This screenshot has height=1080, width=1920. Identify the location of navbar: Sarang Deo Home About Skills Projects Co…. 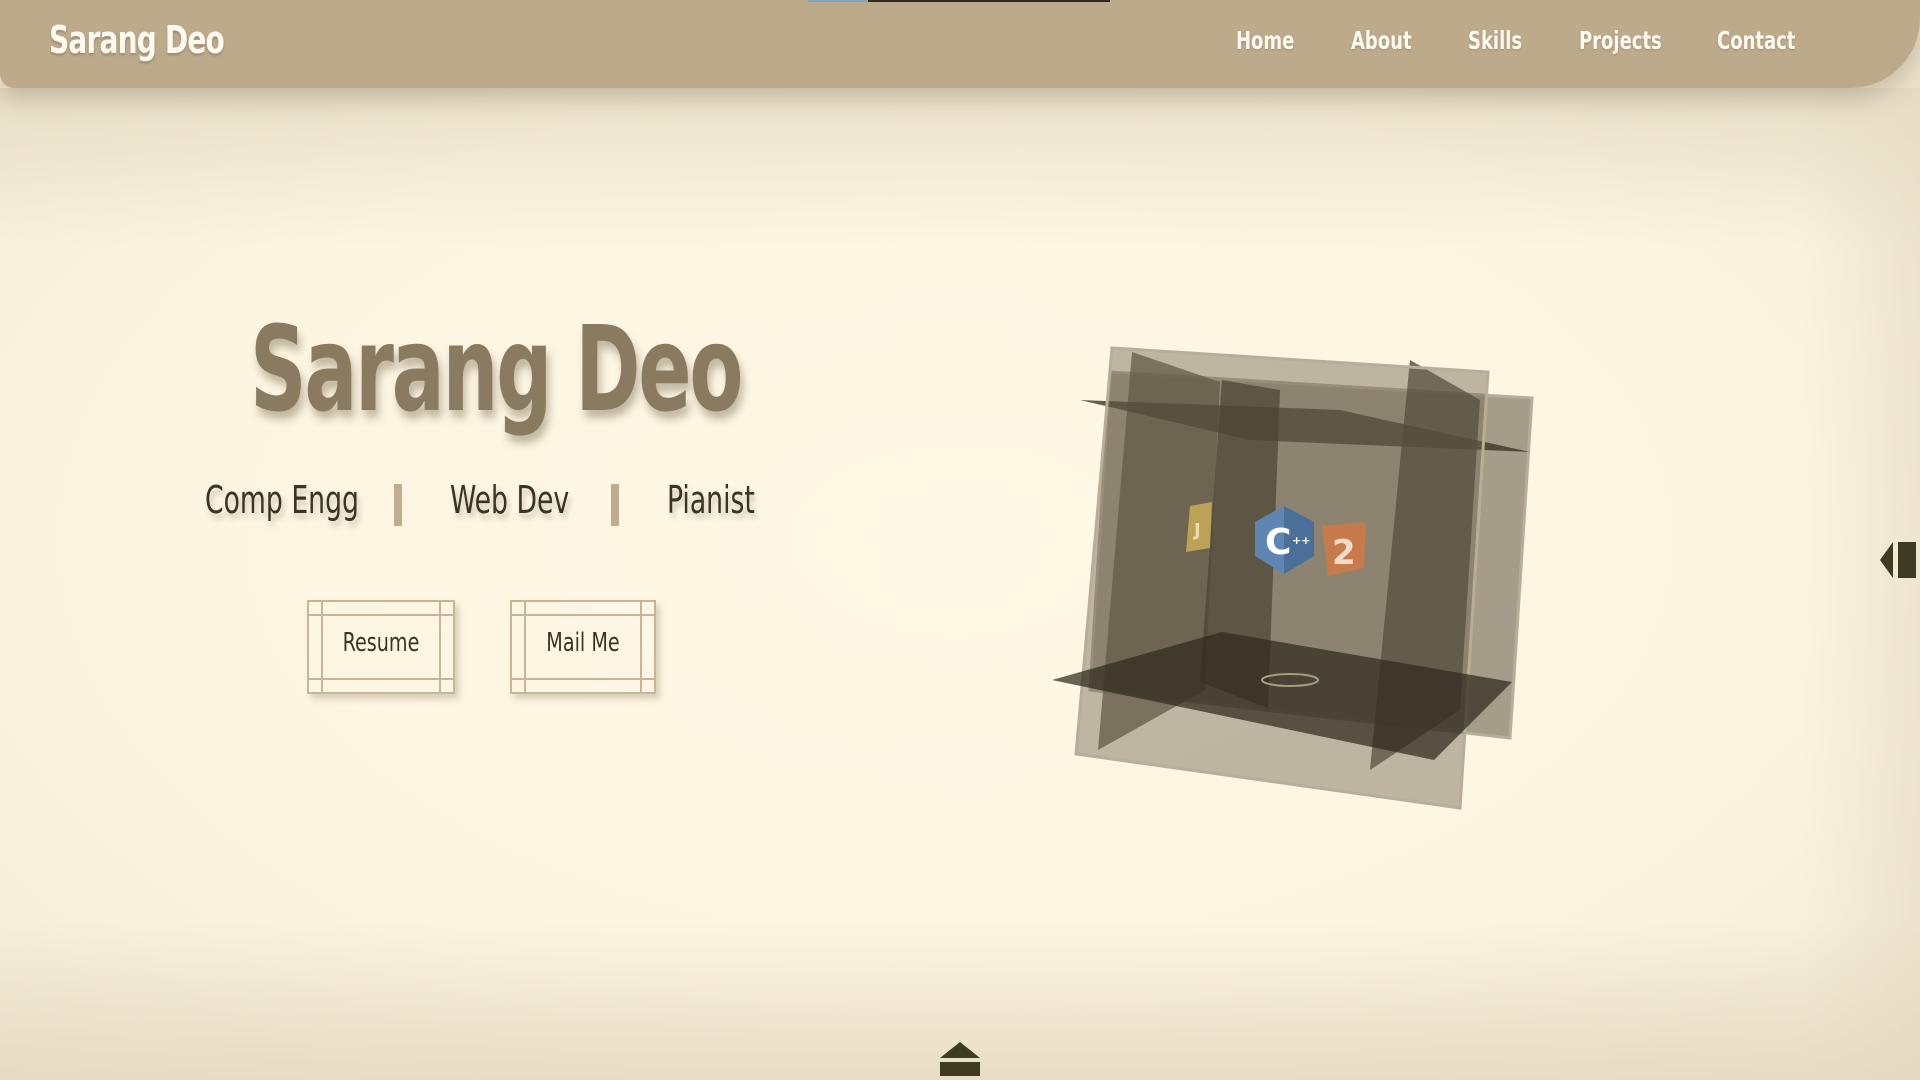
(960, 44).